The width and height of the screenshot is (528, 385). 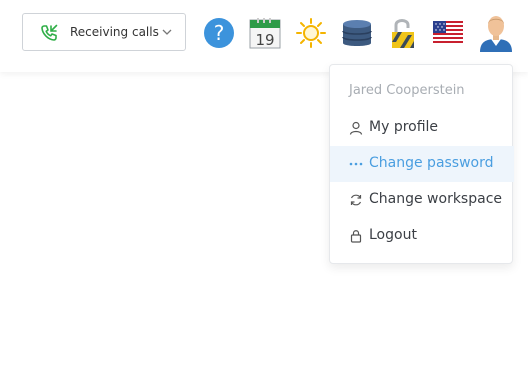 I want to click on database-icon, so click(x=357, y=33).